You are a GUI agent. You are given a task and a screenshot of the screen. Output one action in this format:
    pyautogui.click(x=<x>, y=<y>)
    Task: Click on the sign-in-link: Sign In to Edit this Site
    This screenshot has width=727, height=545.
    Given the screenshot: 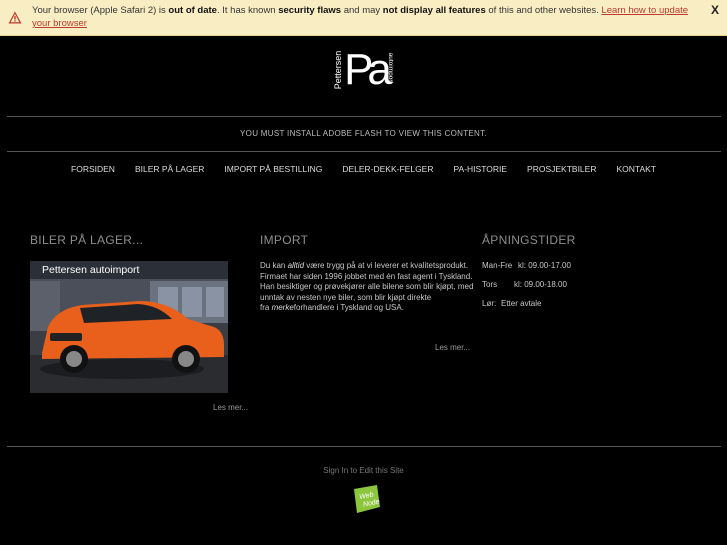 What is the action you would take?
    pyautogui.click(x=363, y=470)
    